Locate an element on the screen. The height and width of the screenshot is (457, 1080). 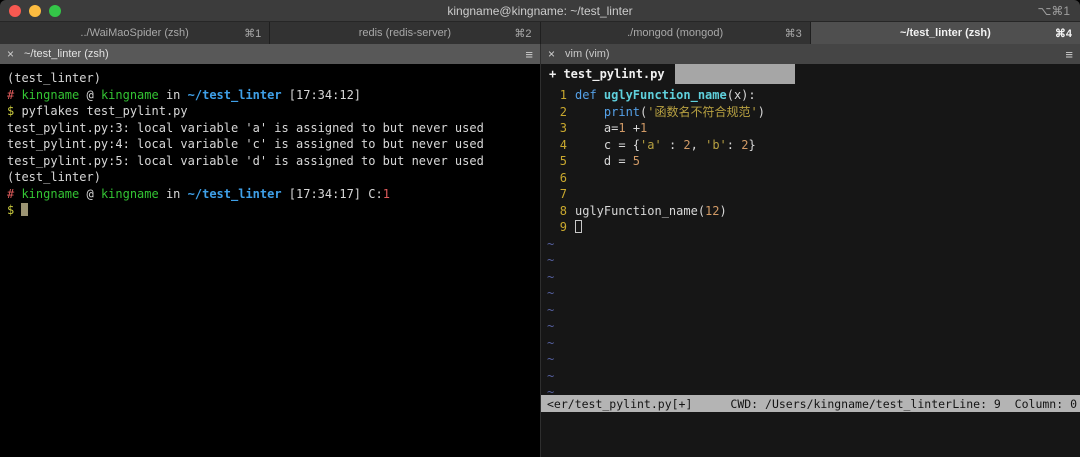
vim-code-line: 3 a=1 +1 is located at coordinates (810, 128).